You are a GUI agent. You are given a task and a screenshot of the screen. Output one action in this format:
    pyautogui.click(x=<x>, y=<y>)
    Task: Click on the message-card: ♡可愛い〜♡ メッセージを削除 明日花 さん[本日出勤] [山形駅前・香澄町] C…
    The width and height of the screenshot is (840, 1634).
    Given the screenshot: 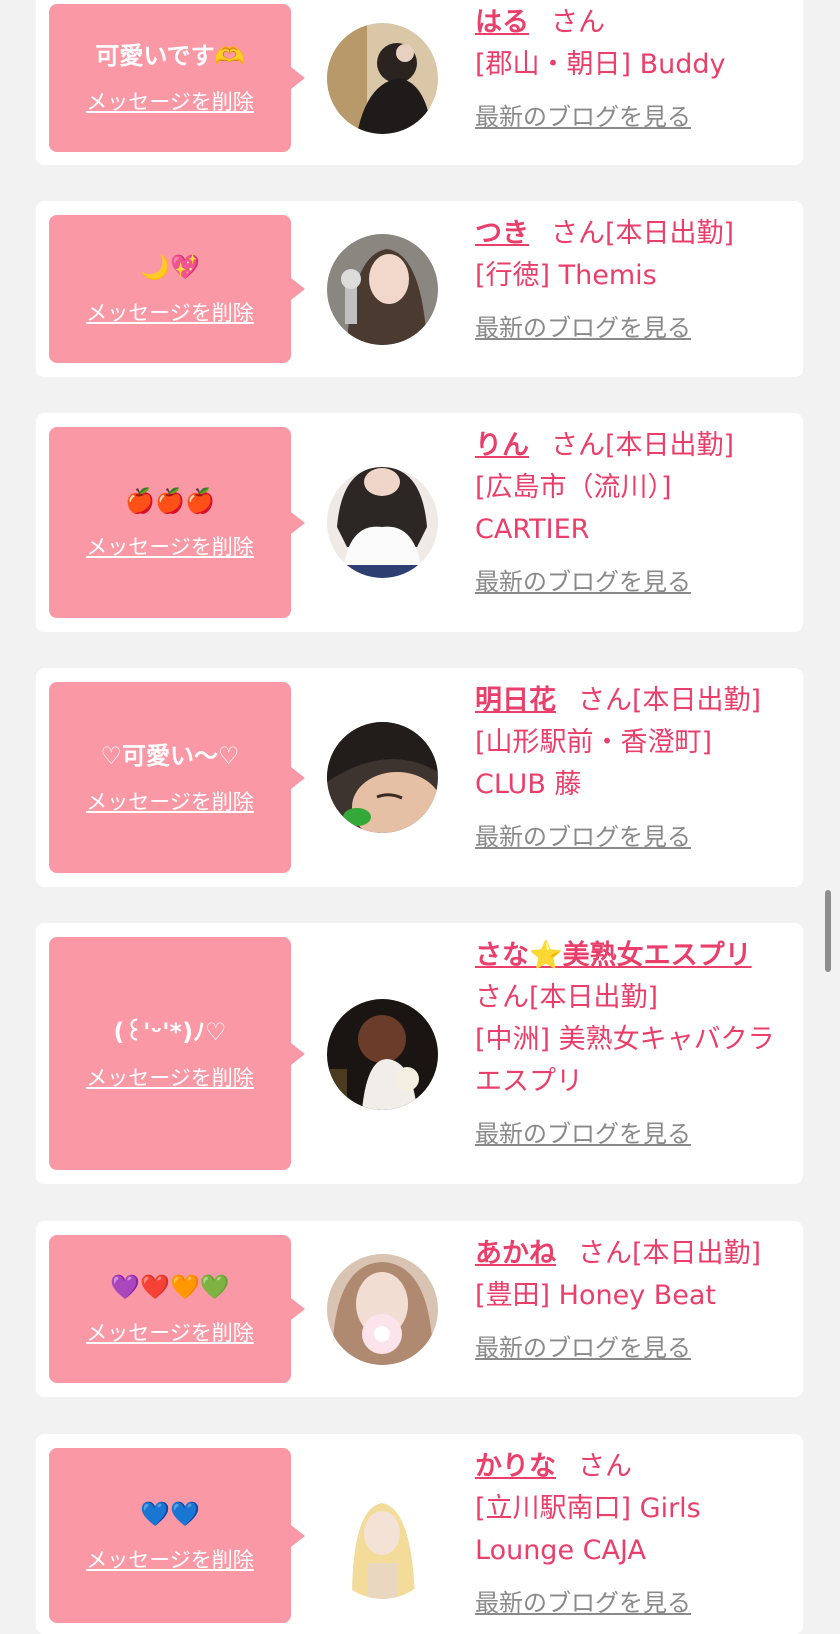 What is the action you would take?
    pyautogui.click(x=419, y=777)
    